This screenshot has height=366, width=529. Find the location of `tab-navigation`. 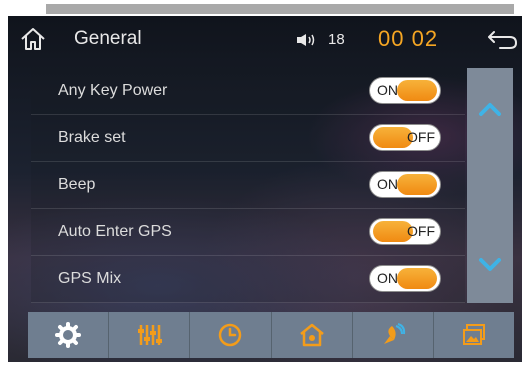

tab-navigation is located at coordinates (393, 335).